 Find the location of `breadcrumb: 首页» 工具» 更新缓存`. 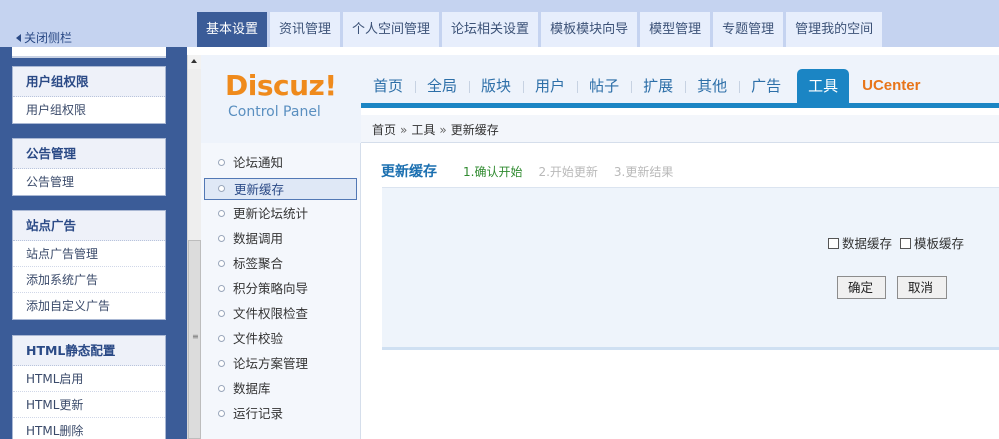

breadcrumb: 首页» 工具» 更新缓存 is located at coordinates (435, 129).